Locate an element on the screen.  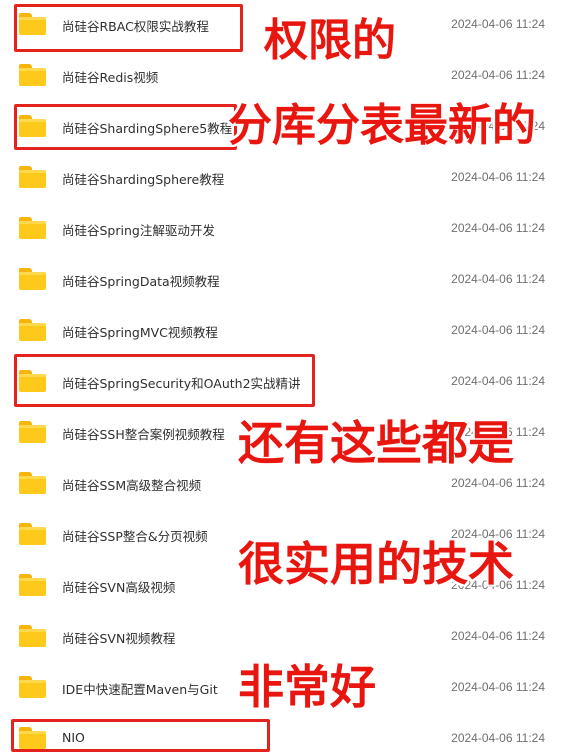
annotation-also-these: 还有这些都是 is located at coordinates (376, 443).